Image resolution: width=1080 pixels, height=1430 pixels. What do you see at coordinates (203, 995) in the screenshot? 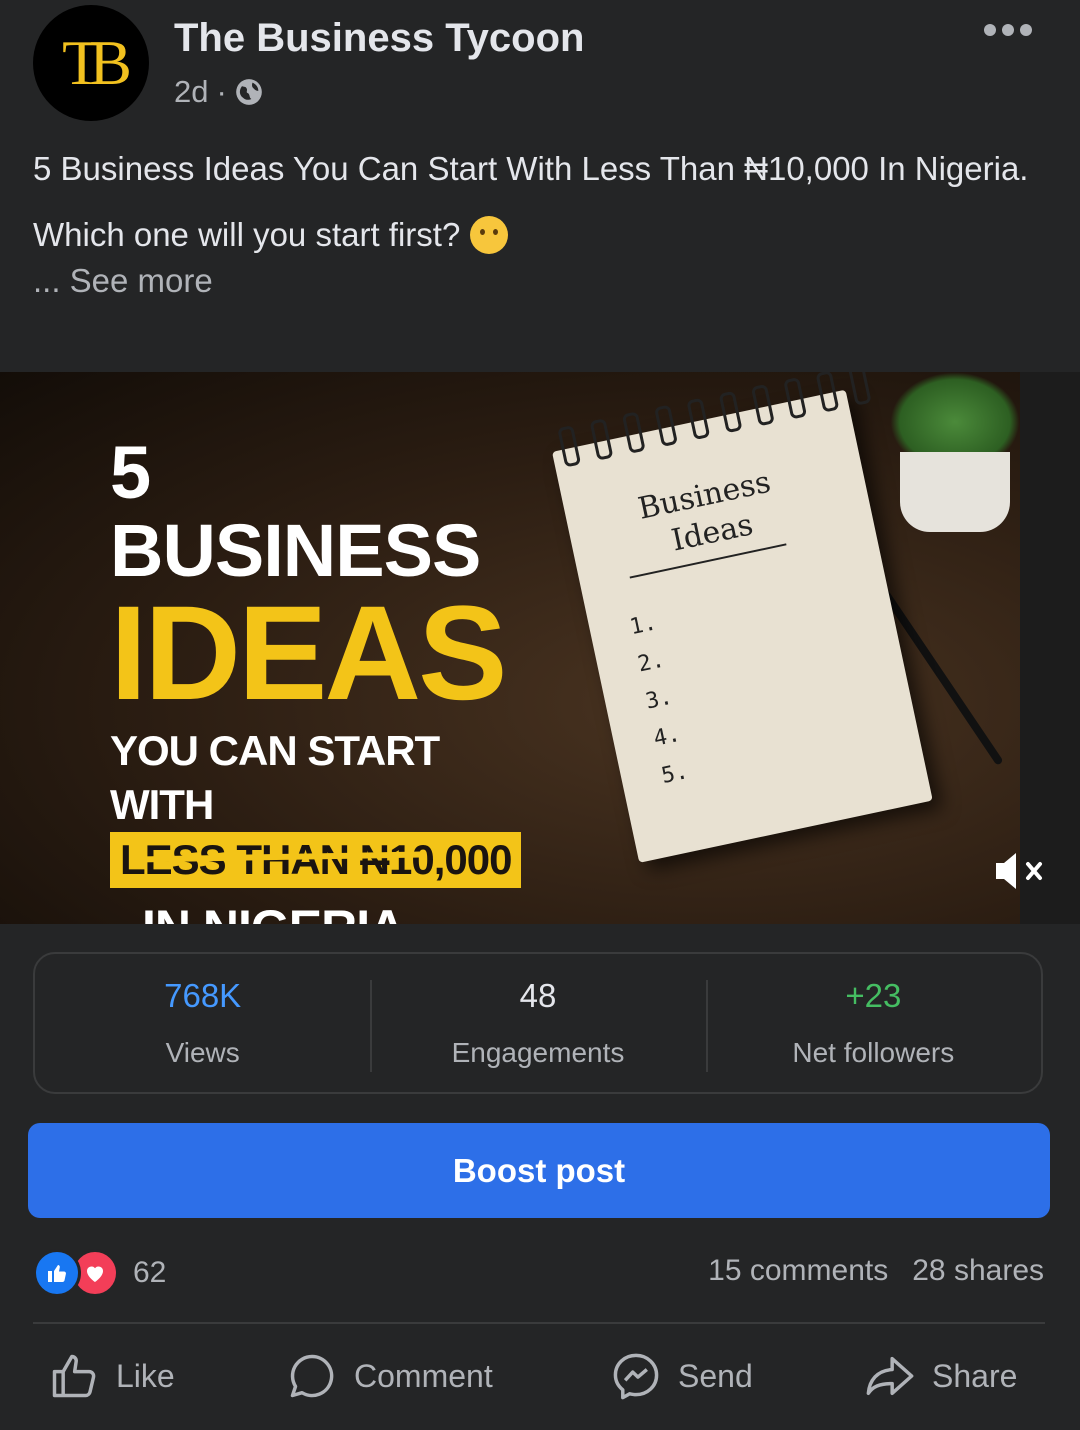
I see `views-value: 768K` at bounding box center [203, 995].